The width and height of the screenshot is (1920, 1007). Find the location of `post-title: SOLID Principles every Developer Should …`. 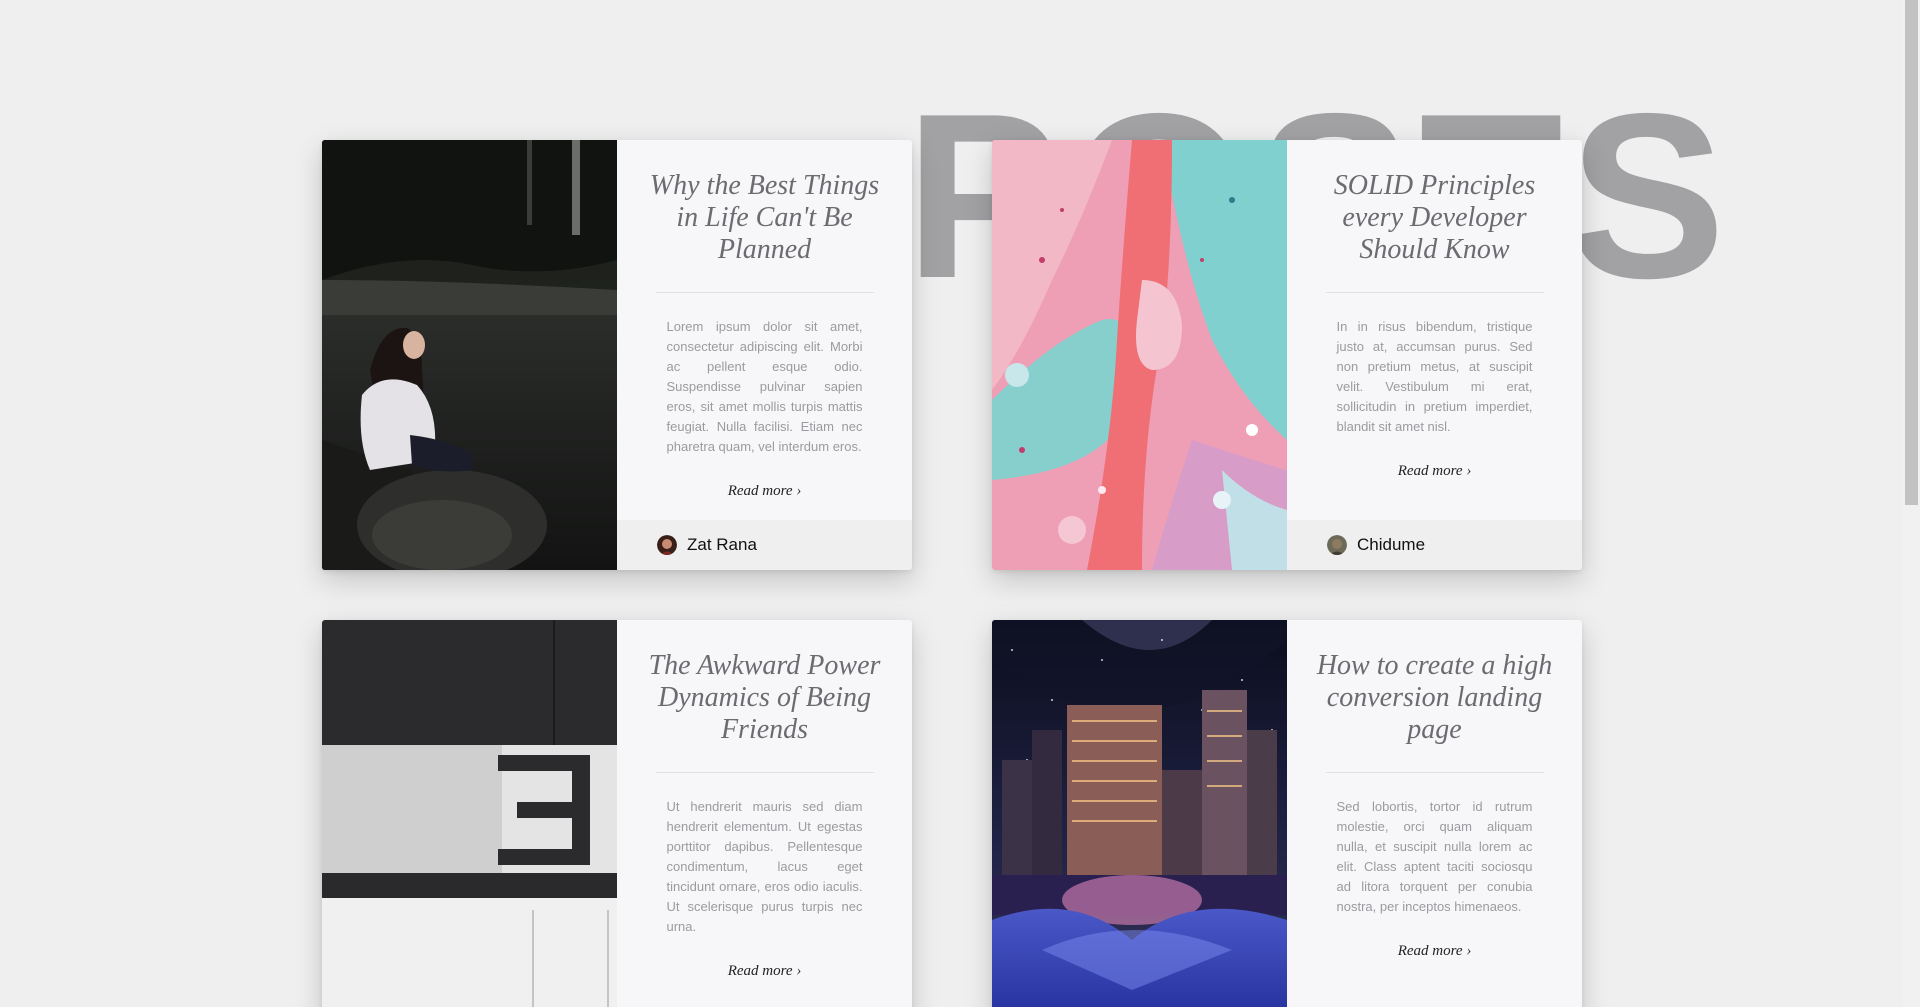

post-title: SOLID Principles every Developer Should … is located at coordinates (1434, 203).